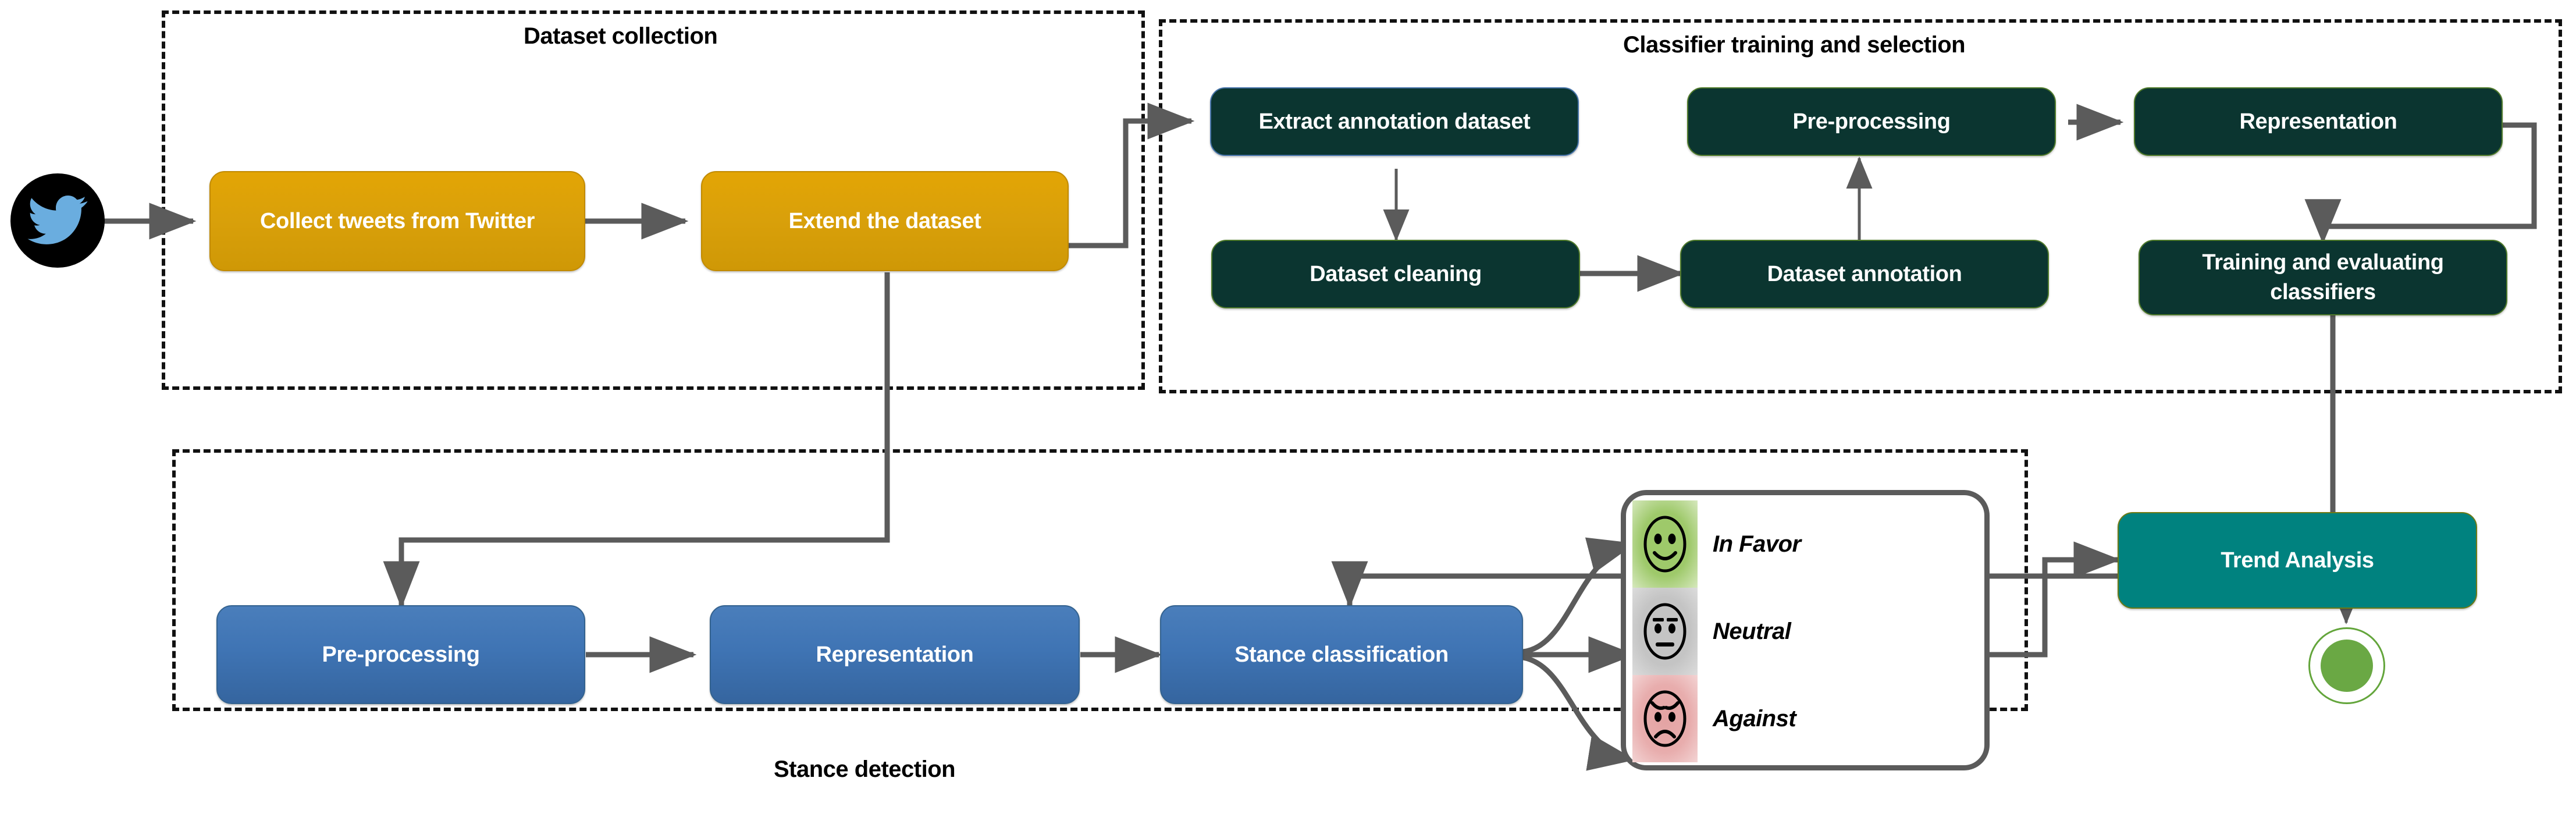  What do you see at coordinates (1665, 544) in the screenshot?
I see `smiling-face-icon` at bounding box center [1665, 544].